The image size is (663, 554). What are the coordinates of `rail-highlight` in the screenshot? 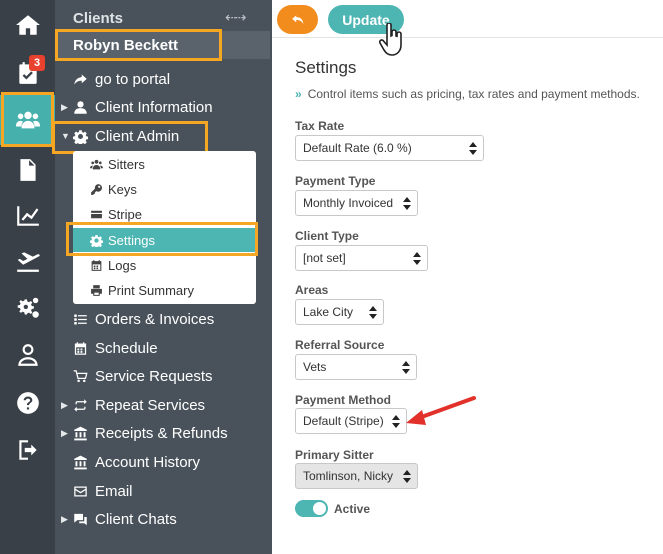 It's located at (27, 119).